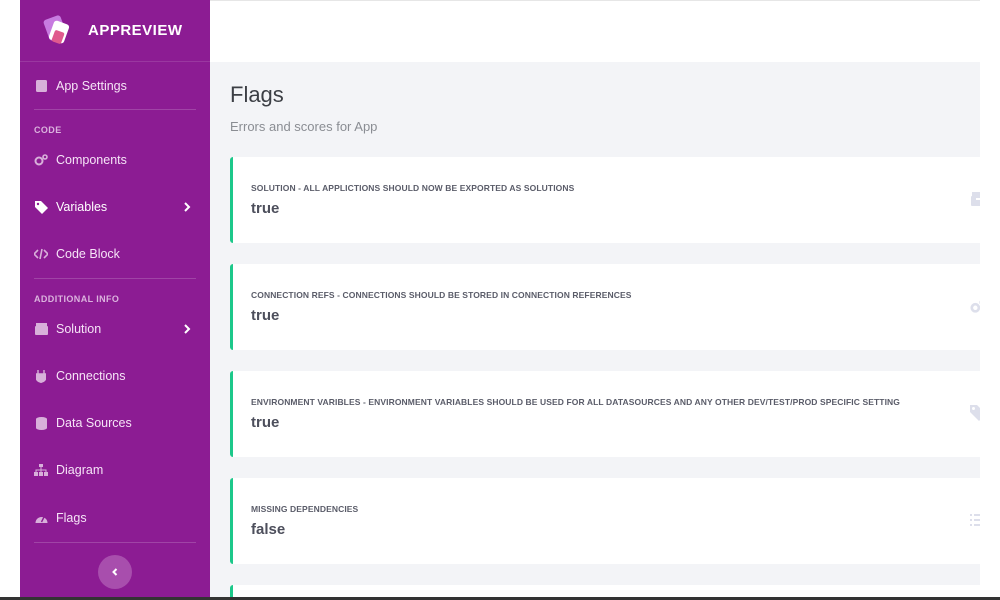 The image size is (1000, 600). What do you see at coordinates (91, 160) in the screenshot?
I see `sidebar-item-label: Components` at bounding box center [91, 160].